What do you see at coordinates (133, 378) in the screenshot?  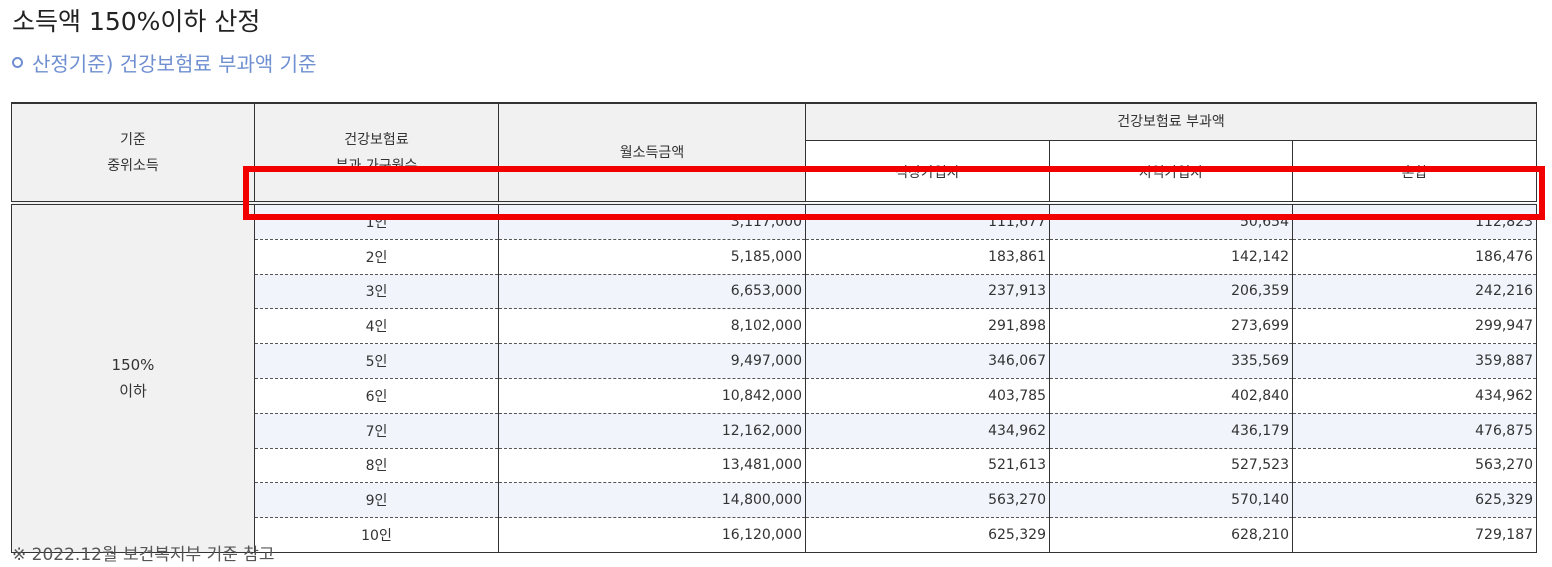 I see `median-income-group-cell: 150% 이하` at bounding box center [133, 378].